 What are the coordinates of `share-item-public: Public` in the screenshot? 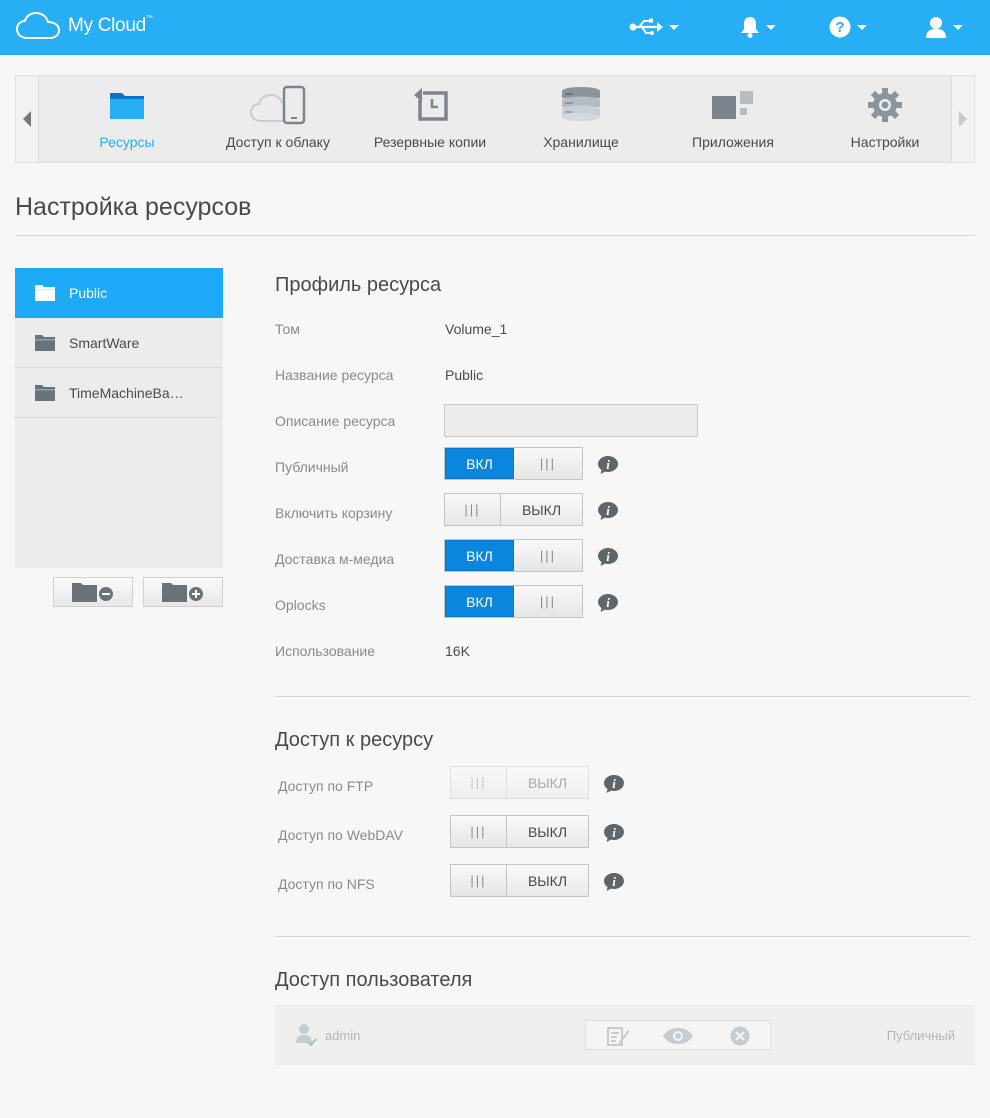 It's located at (119, 293).